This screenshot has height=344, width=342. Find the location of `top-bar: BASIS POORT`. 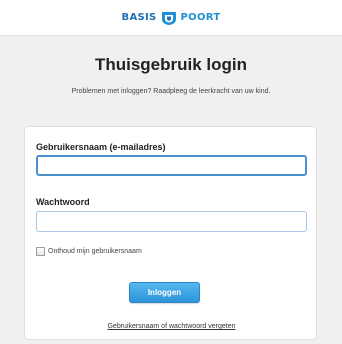

top-bar: BASIS POORT is located at coordinates (171, 18).